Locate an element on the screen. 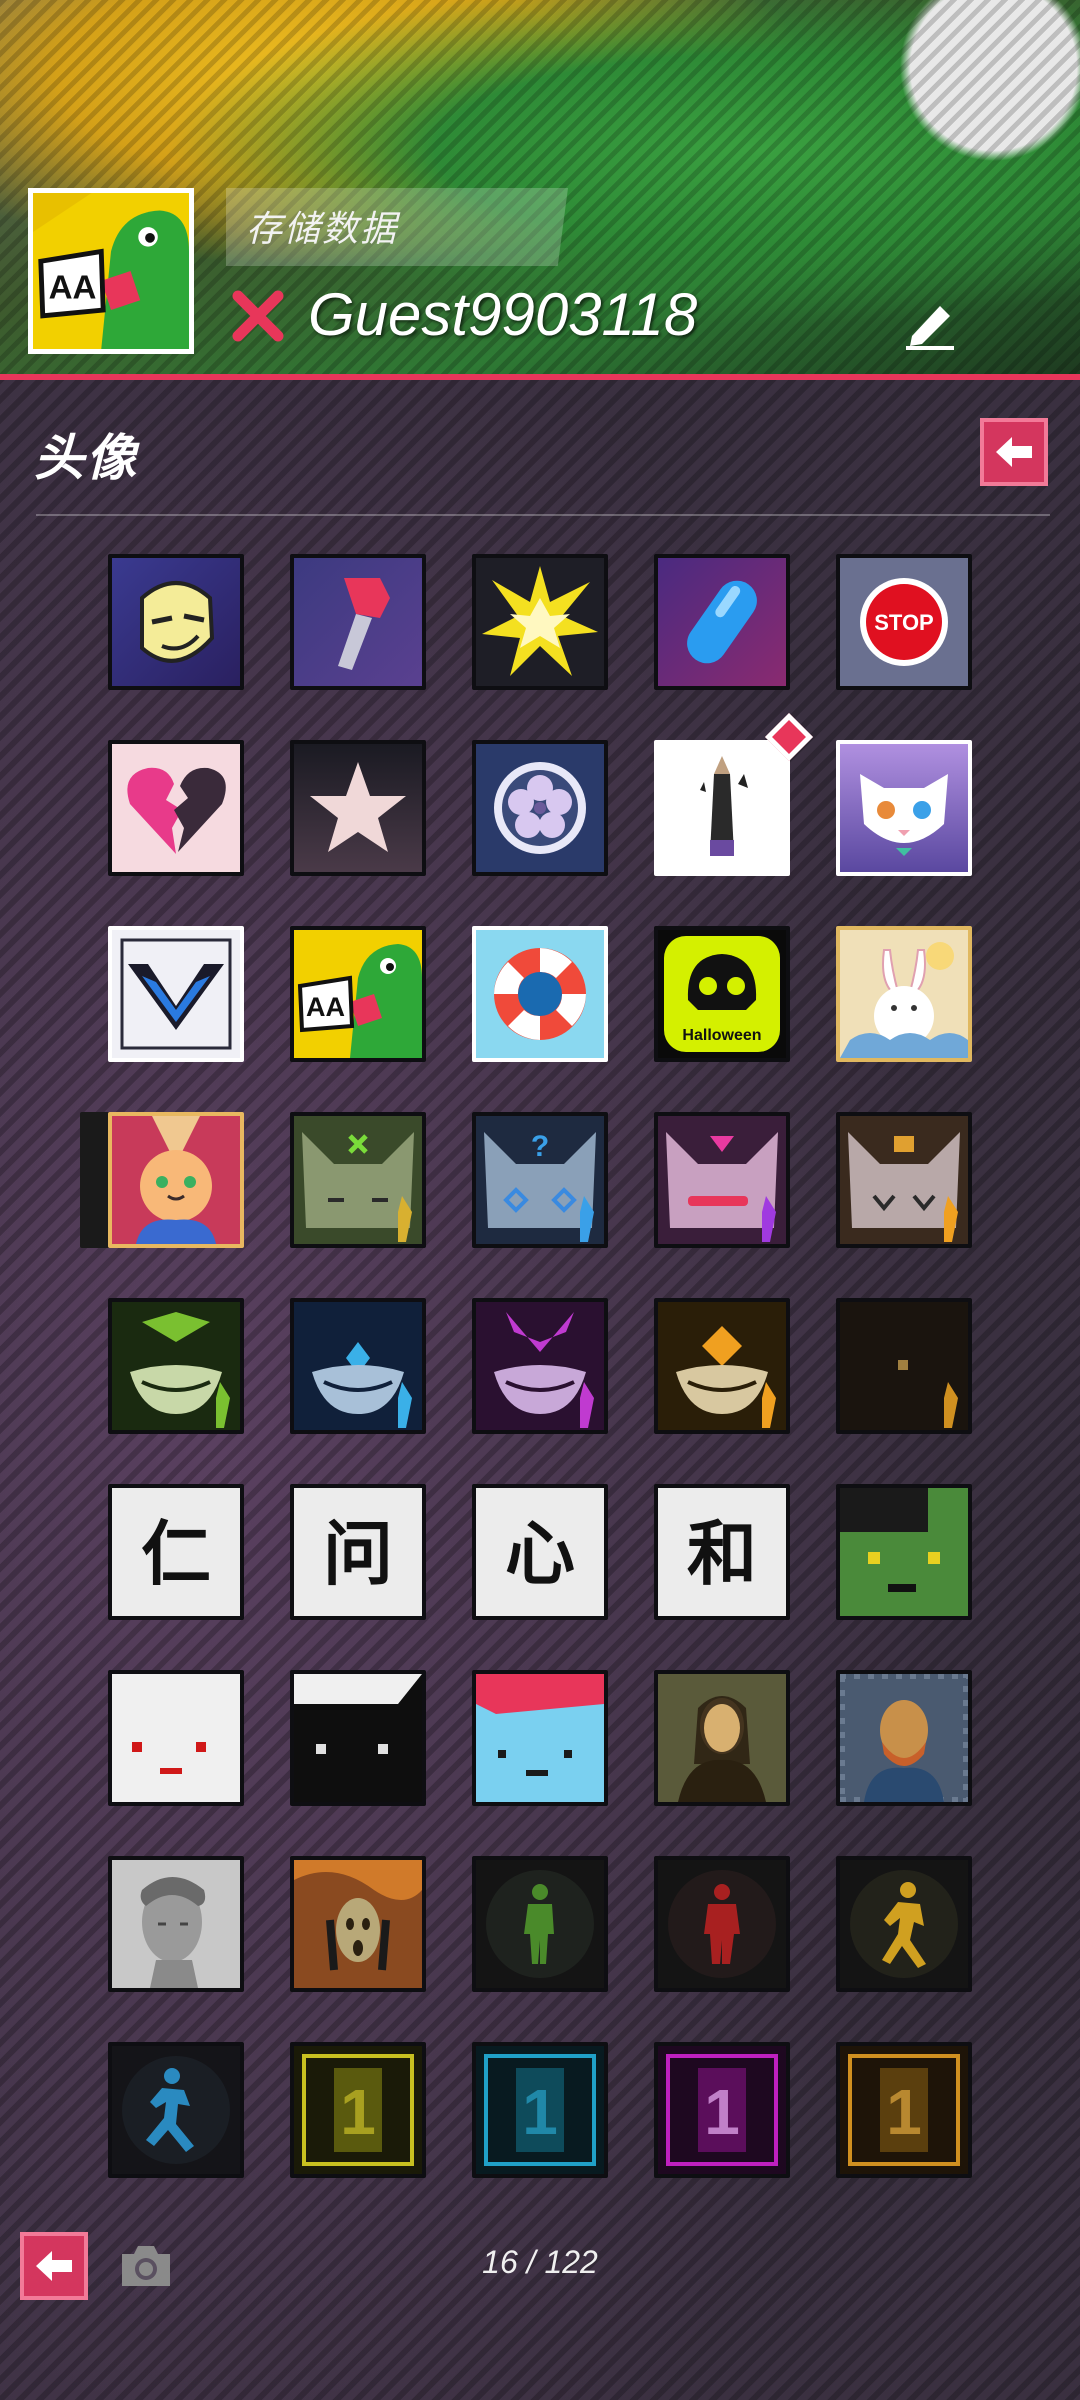 The width and height of the screenshot is (1080, 2400). flower-crest-icon is located at coordinates (540, 808).